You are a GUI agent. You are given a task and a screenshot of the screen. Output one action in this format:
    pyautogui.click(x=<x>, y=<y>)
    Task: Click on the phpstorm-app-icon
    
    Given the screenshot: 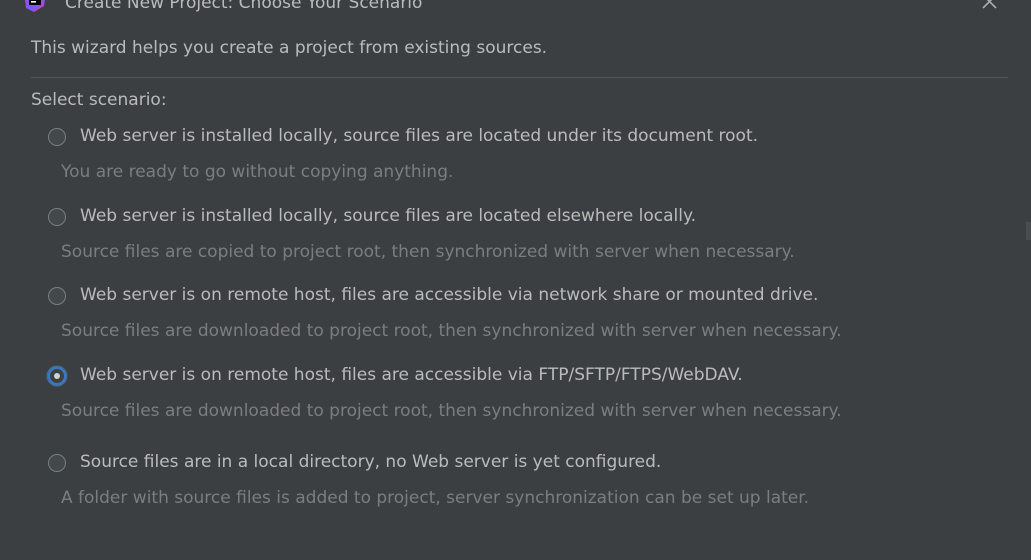 What is the action you would take?
    pyautogui.click(x=35, y=7)
    